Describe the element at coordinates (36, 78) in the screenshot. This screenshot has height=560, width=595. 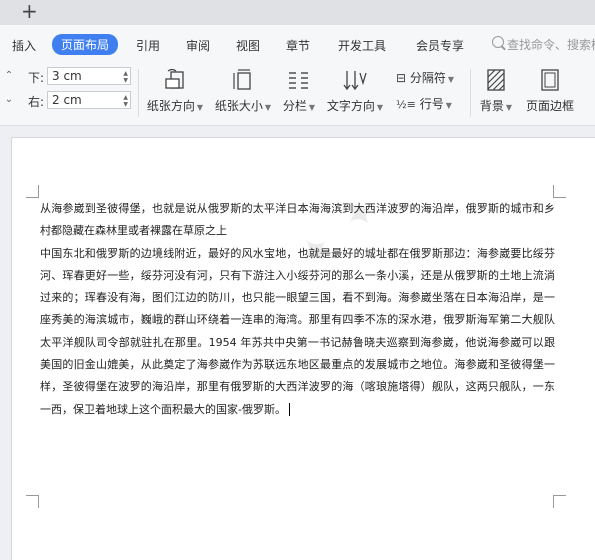
I see `bottom-margin-label: 下:` at that location.